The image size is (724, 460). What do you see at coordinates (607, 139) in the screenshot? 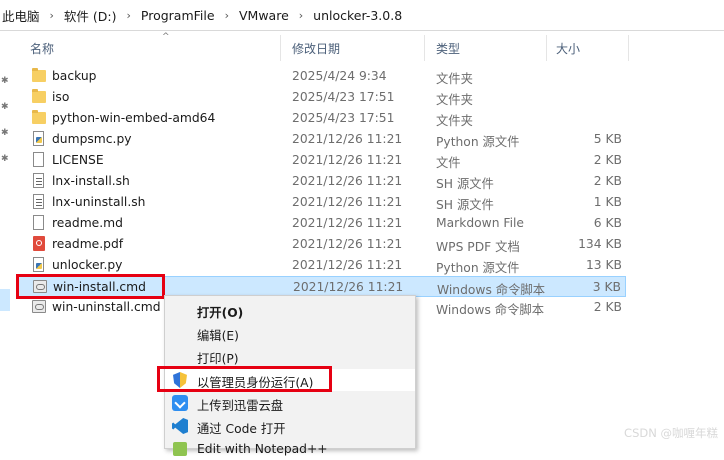
I see `file-size: 5 KB` at bounding box center [607, 139].